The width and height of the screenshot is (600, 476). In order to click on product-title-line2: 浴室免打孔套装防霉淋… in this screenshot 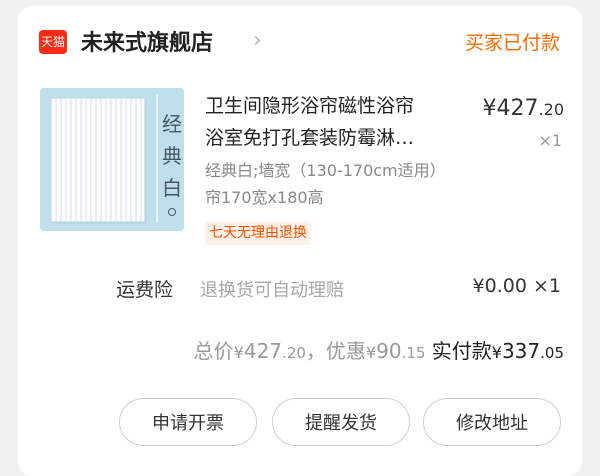, I will do `click(310, 138)`.